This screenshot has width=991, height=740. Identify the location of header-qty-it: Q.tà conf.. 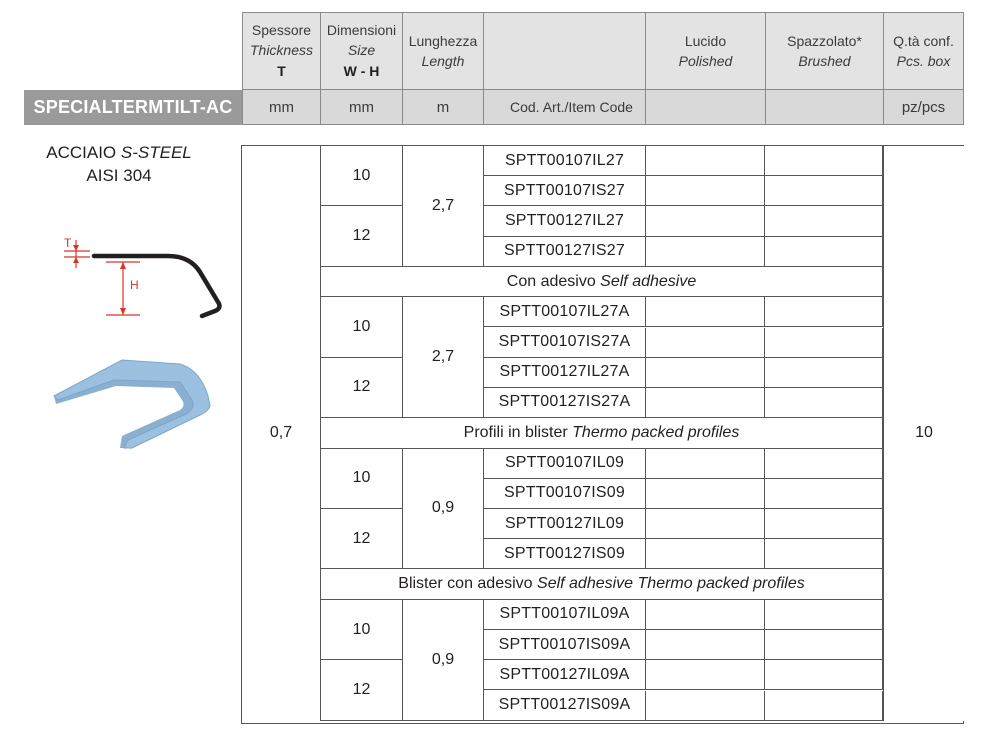
(923, 41).